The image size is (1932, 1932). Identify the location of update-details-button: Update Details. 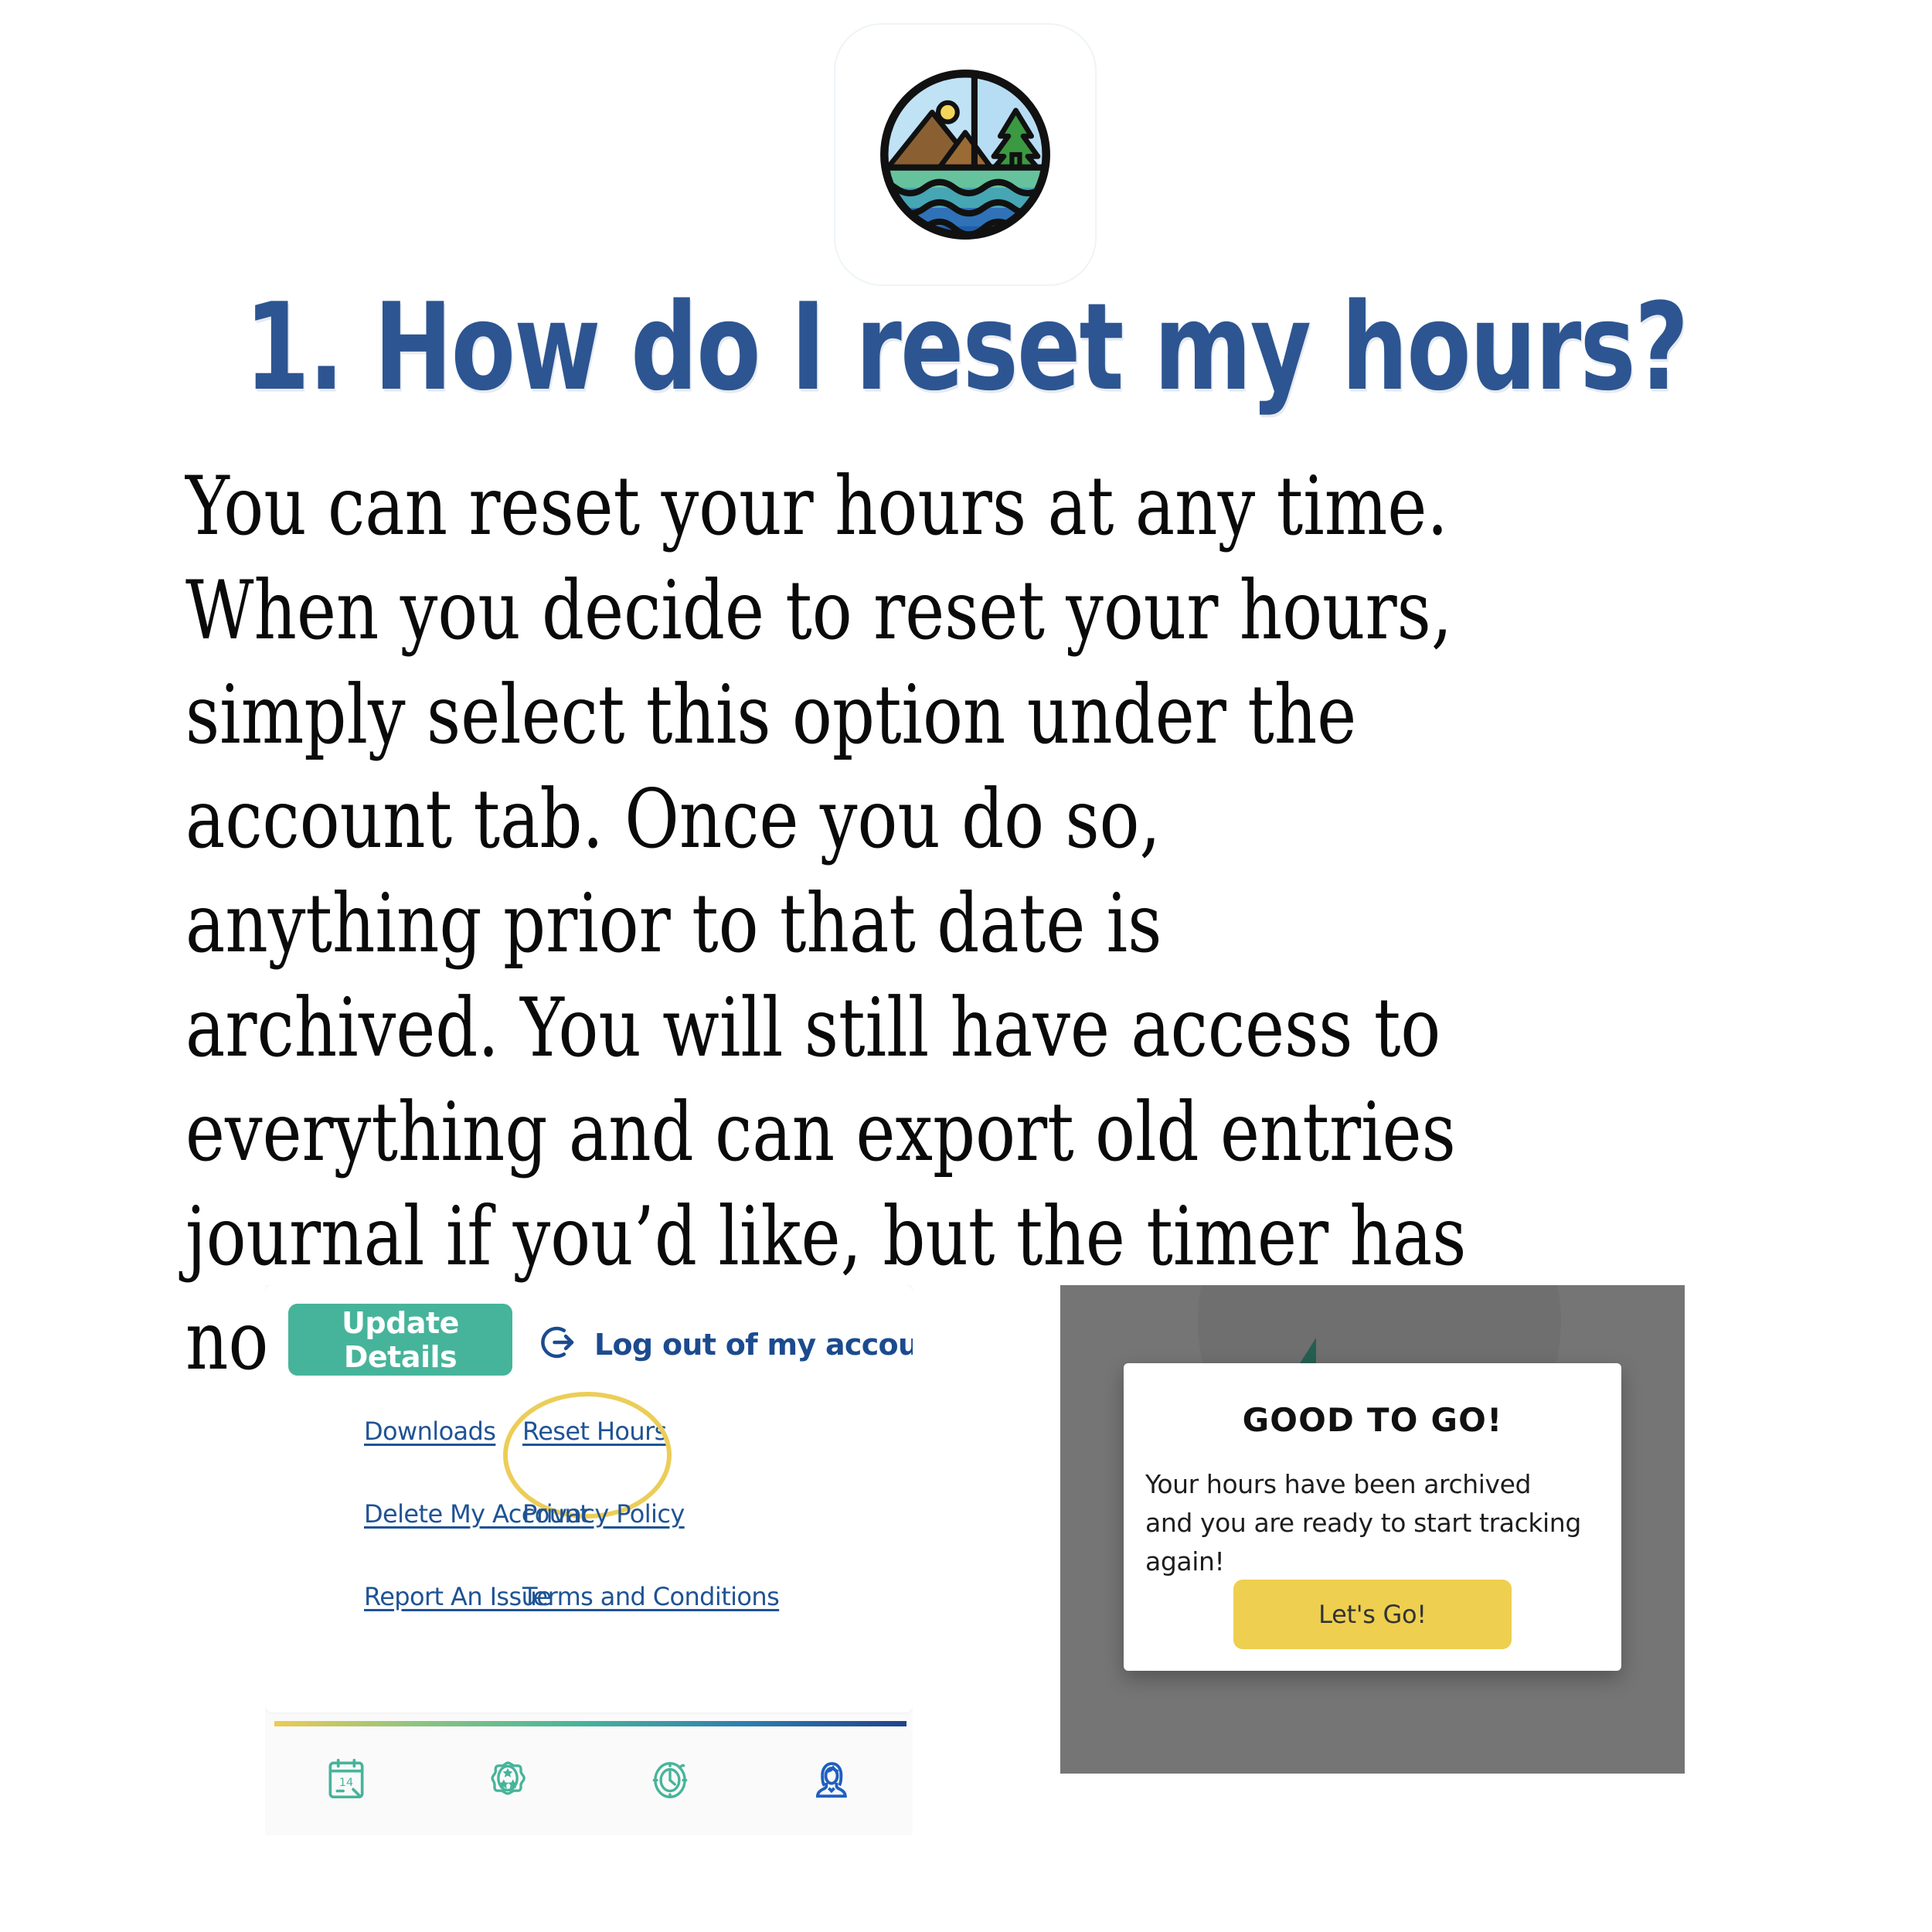
(400, 1340).